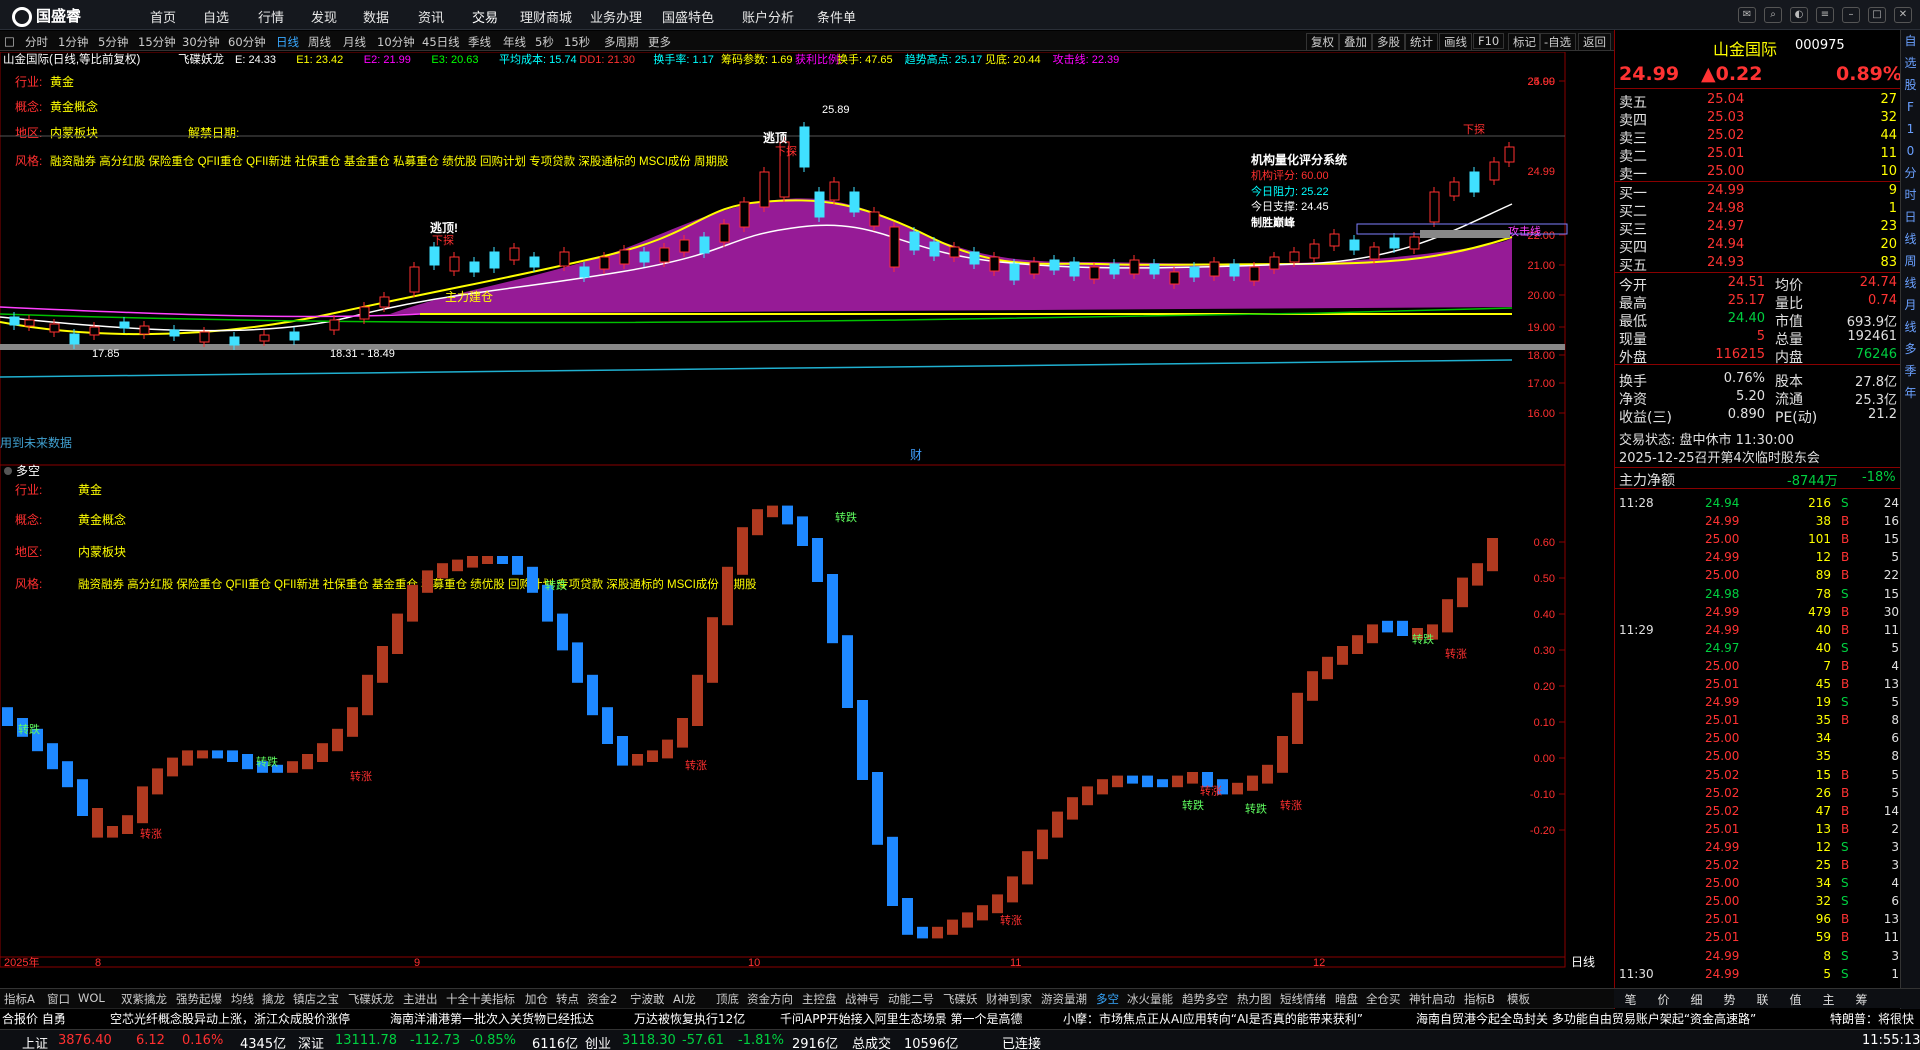  Describe the element at coordinates (901, 1018) in the screenshot. I see `news-item: 千问APP开始接入阿里生态场景 第一个是高德` at that location.